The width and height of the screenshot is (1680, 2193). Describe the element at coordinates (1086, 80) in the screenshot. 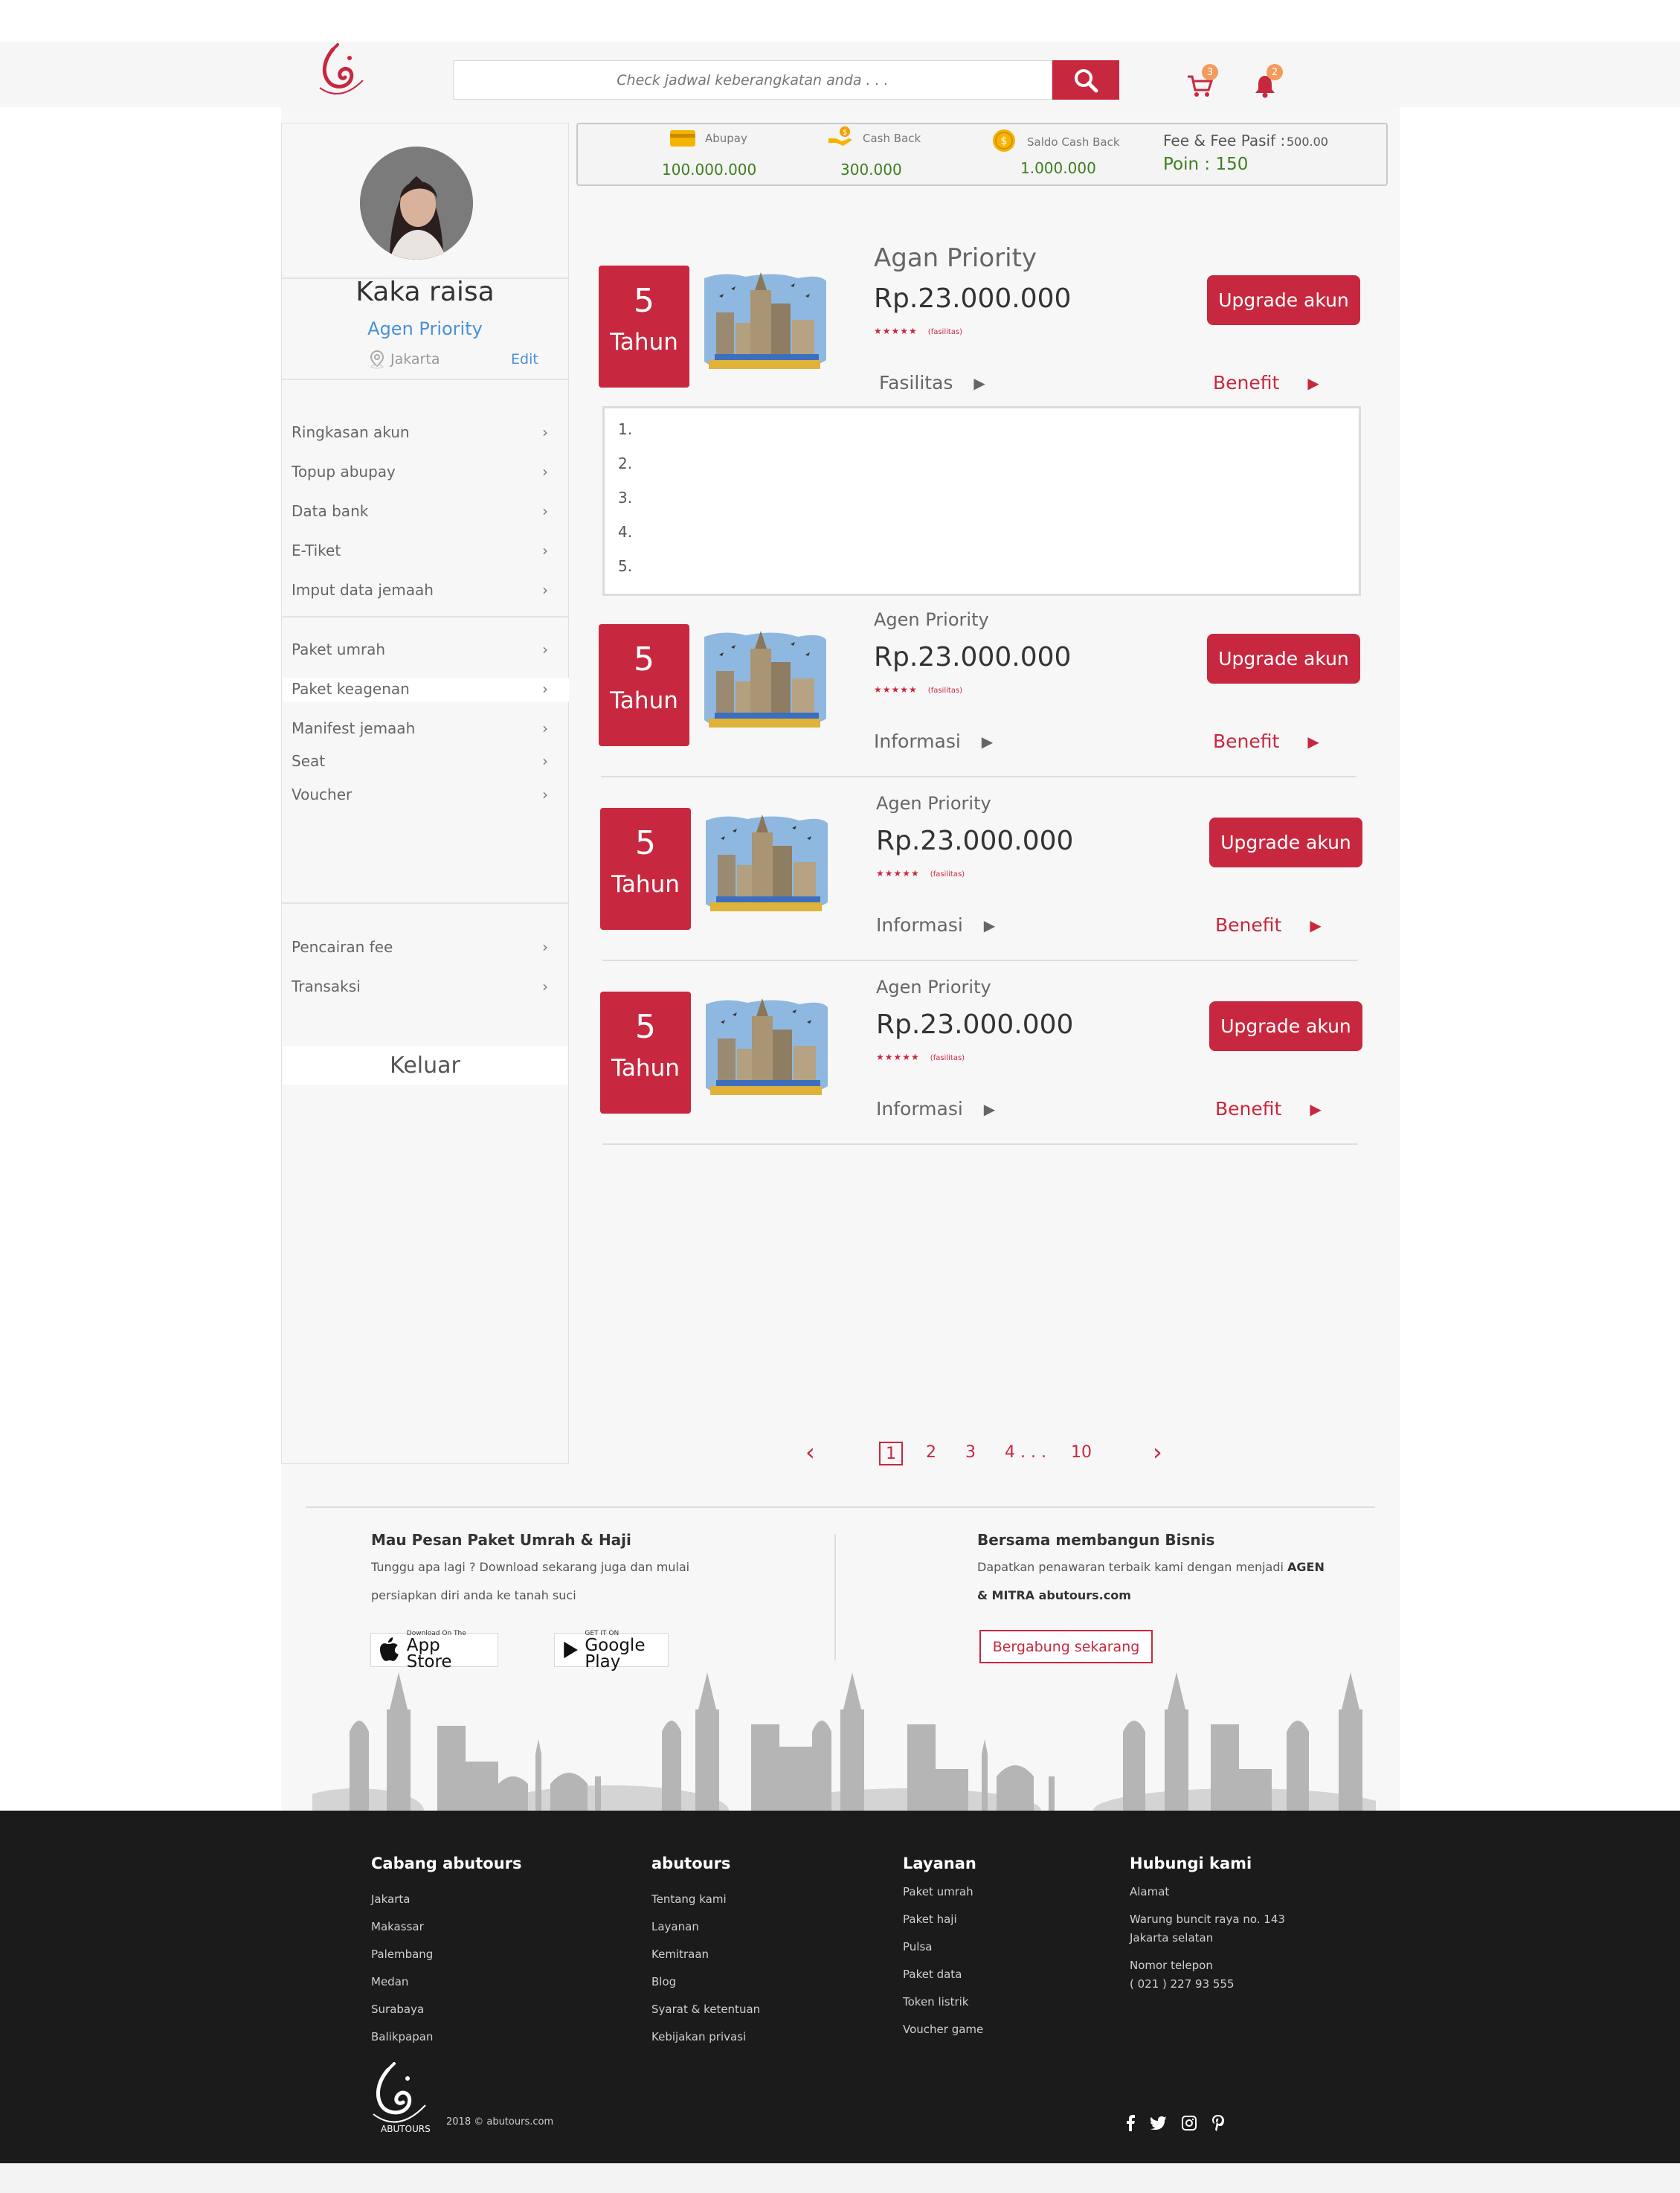

I see `search-button` at that location.